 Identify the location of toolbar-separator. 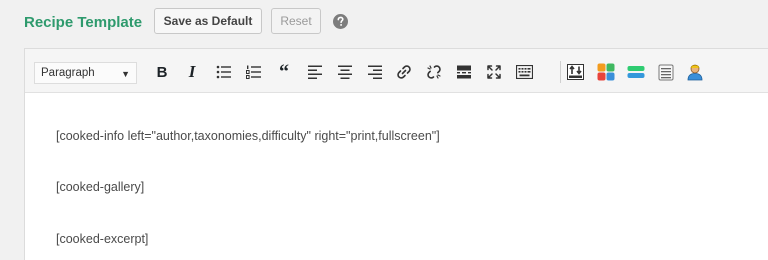
(560, 72).